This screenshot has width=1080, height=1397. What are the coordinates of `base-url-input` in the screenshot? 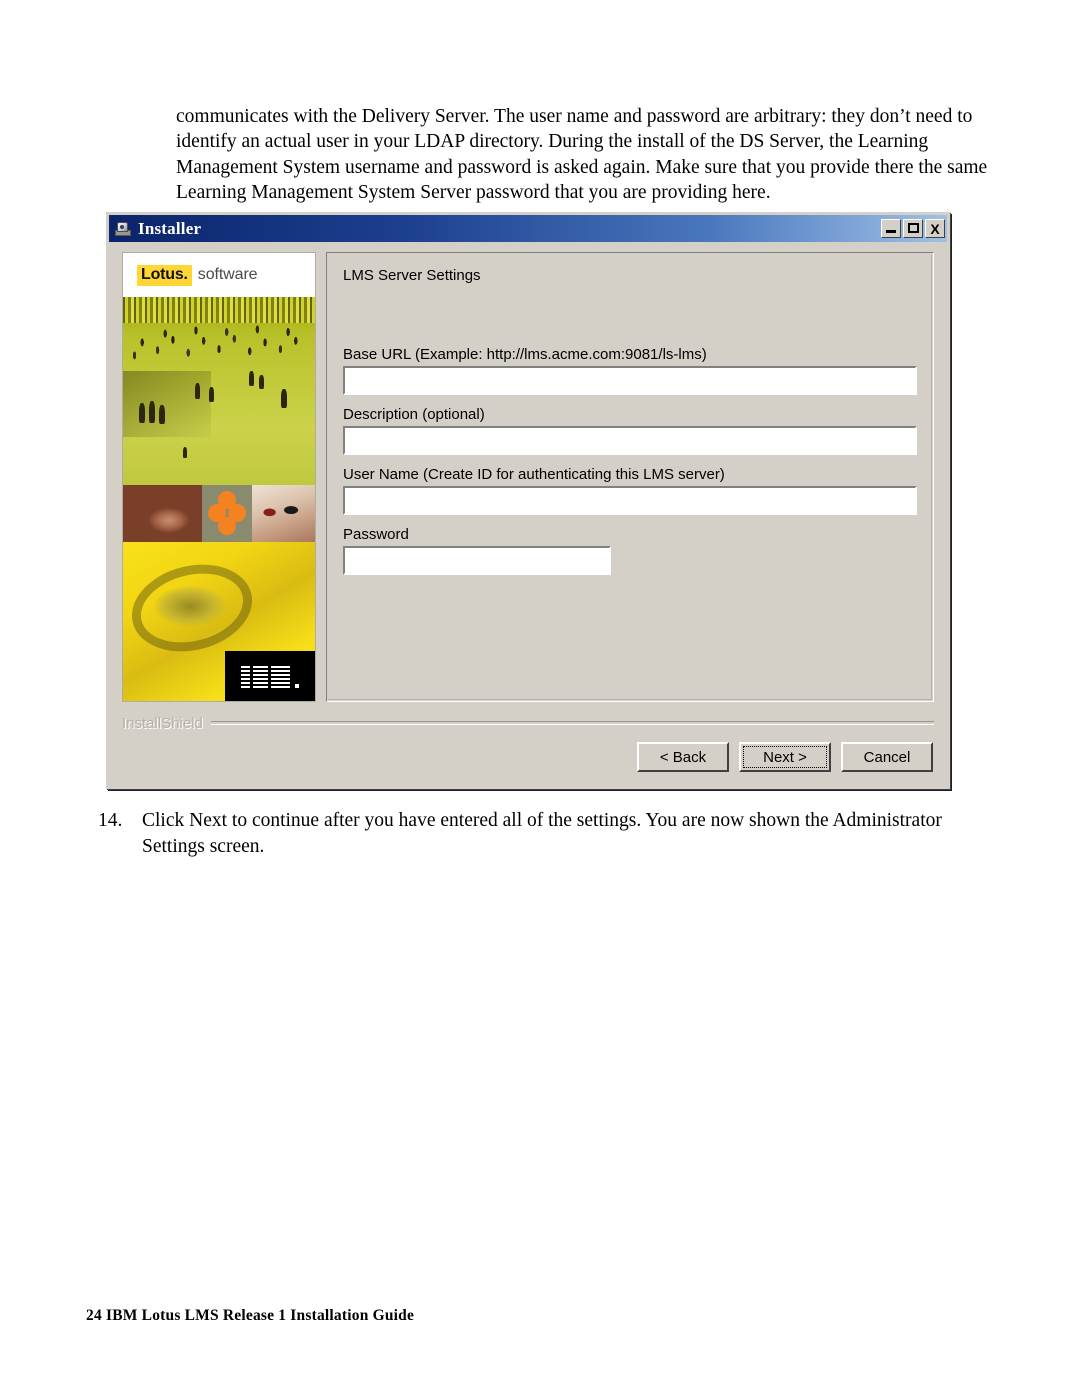 It's located at (630, 380).